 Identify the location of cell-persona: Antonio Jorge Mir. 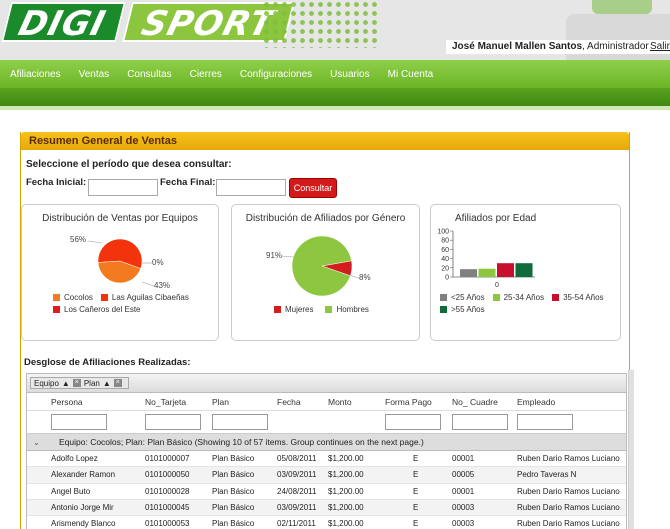
(82, 507).